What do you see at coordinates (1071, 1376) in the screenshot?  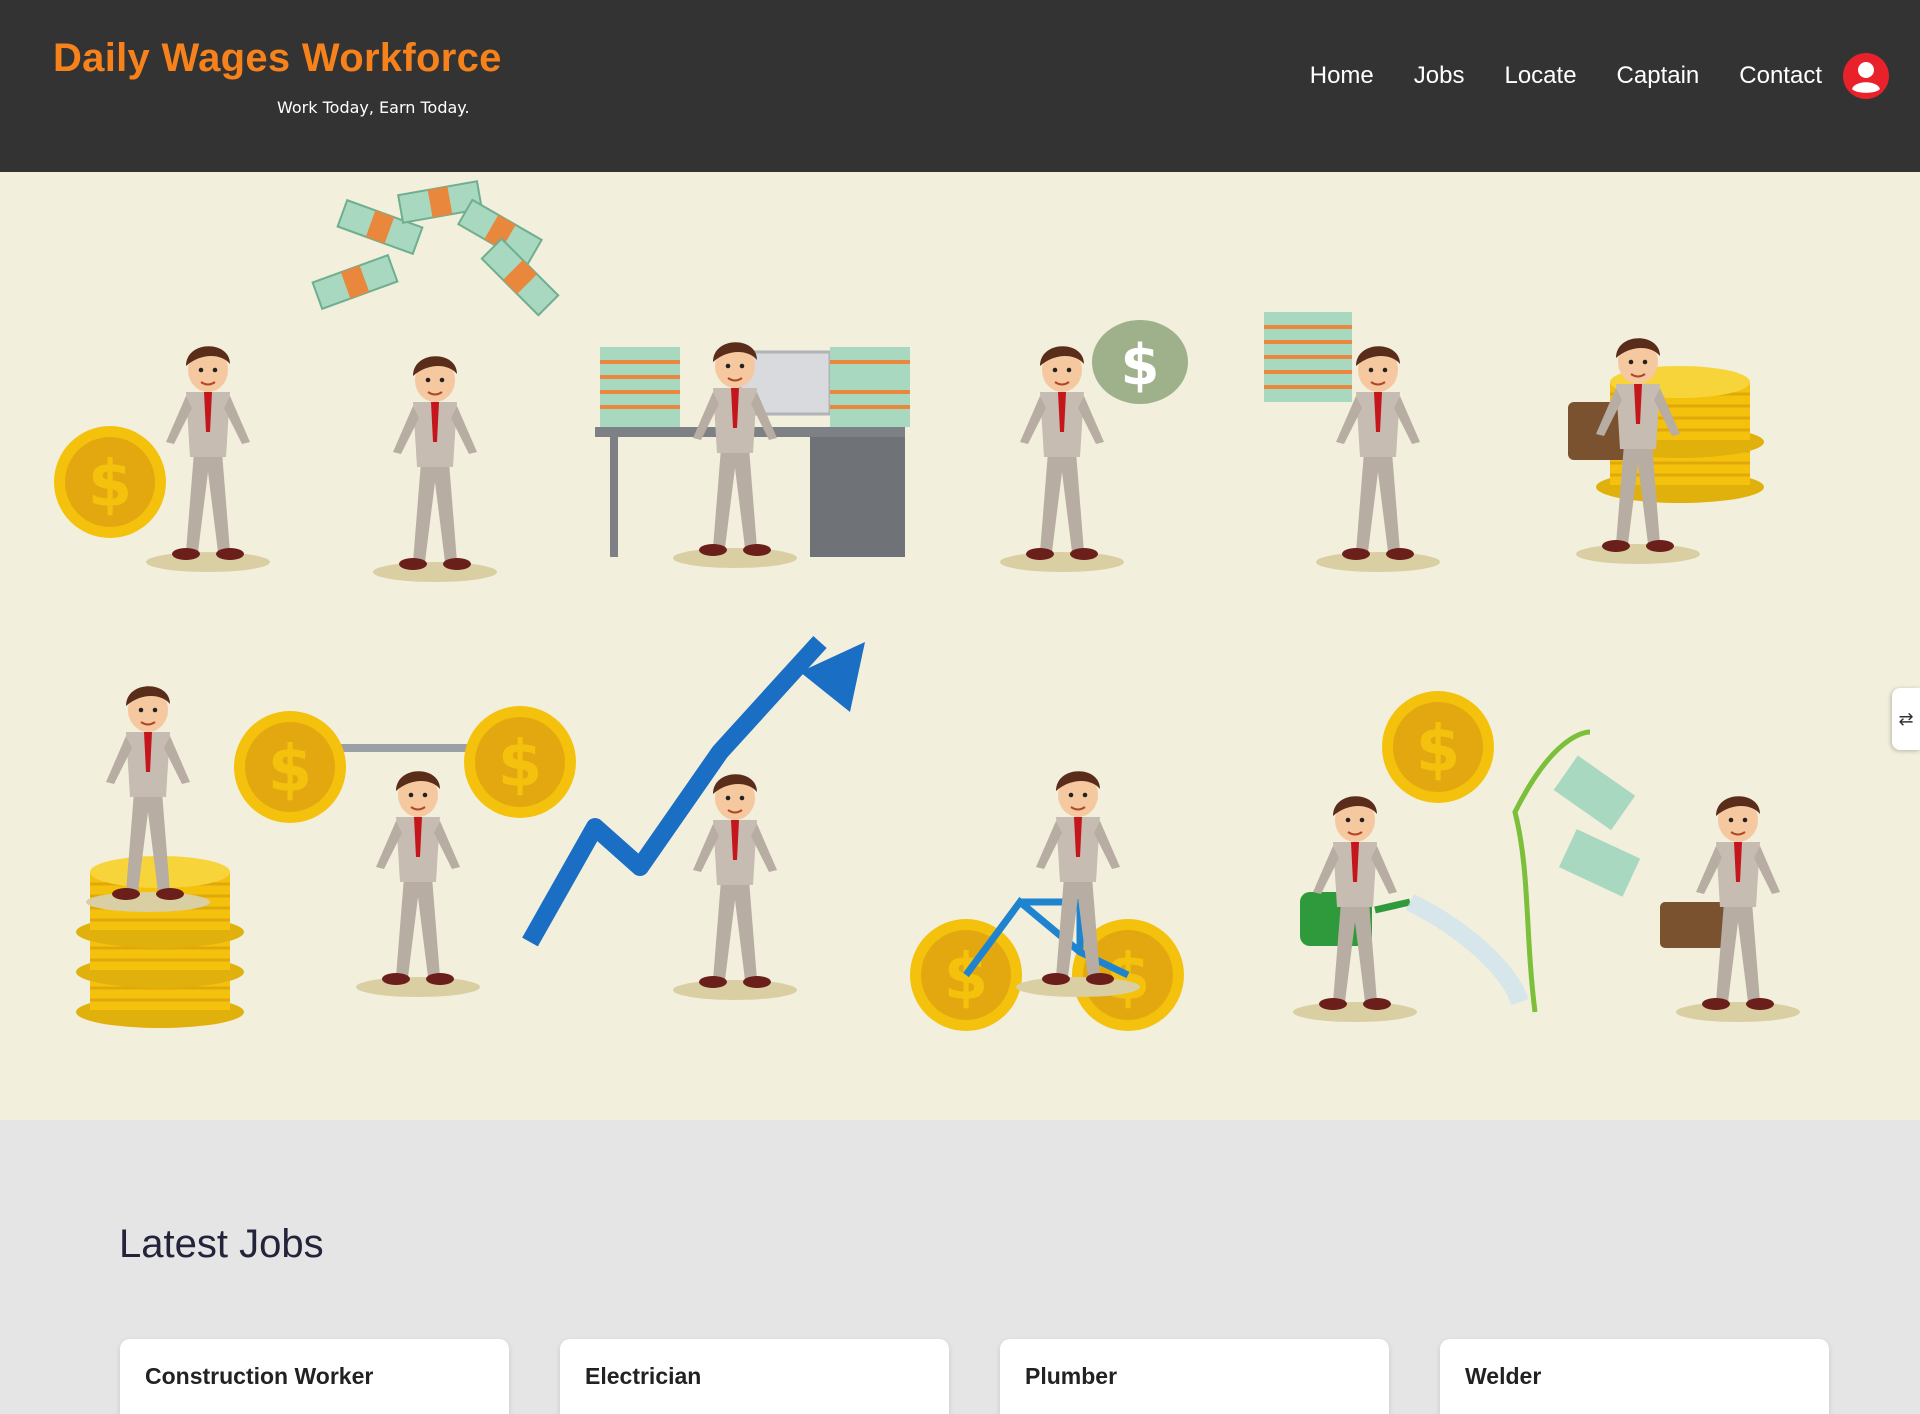 I see `job-title: Plumber` at bounding box center [1071, 1376].